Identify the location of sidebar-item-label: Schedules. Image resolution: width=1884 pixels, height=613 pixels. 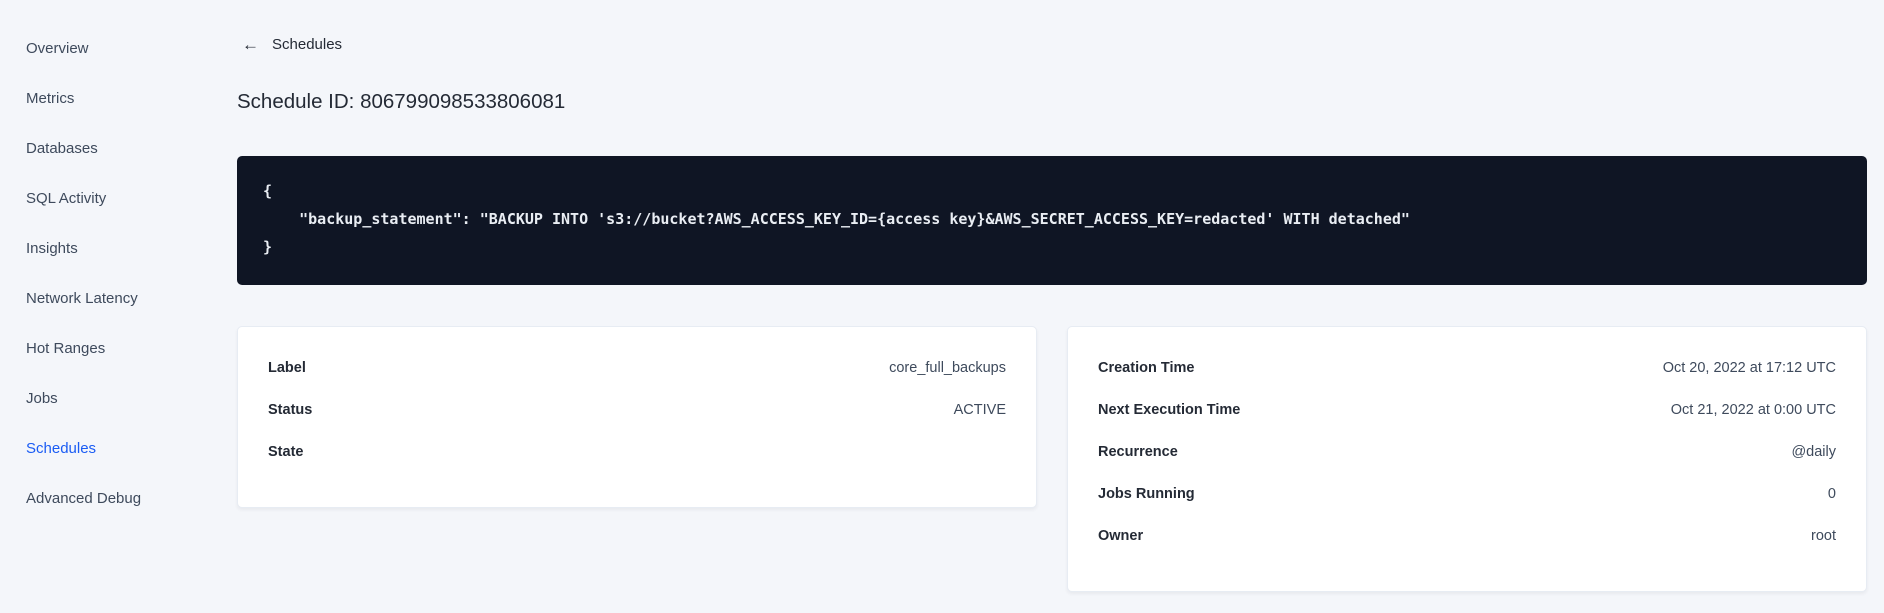
(61, 448).